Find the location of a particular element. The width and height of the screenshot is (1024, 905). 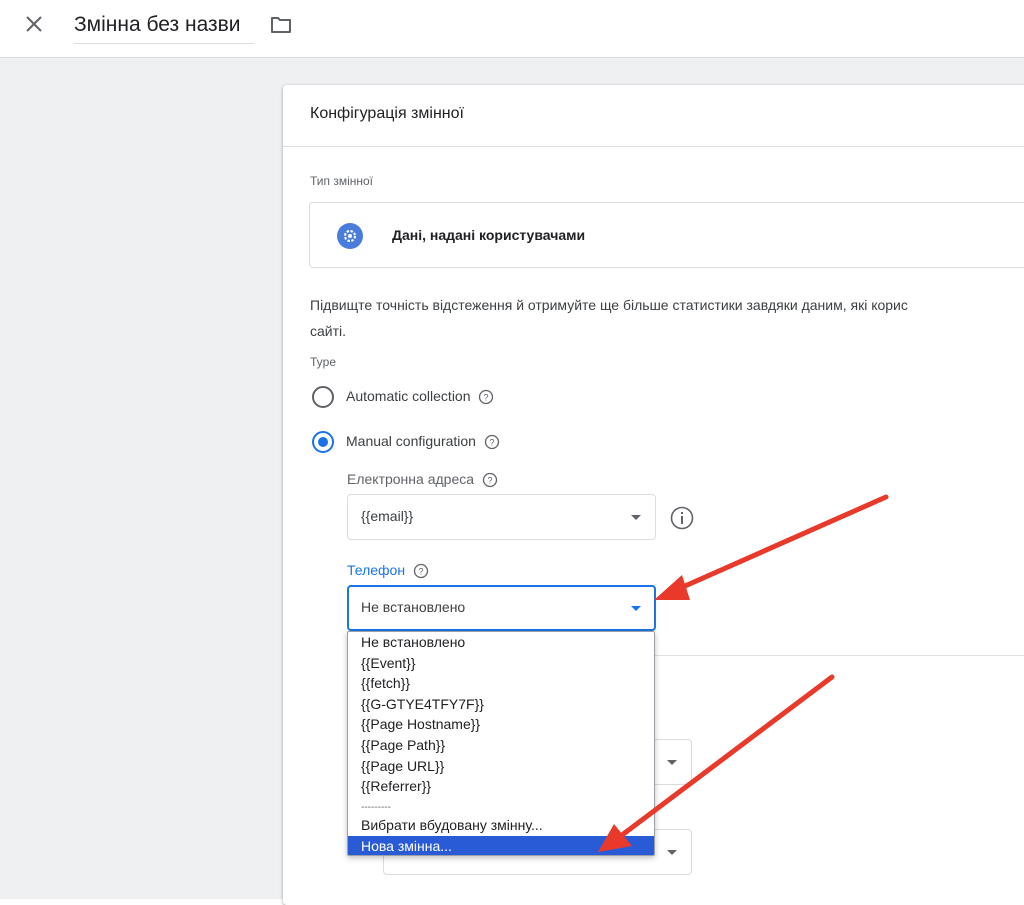

folder-button is located at coordinates (281, 25).